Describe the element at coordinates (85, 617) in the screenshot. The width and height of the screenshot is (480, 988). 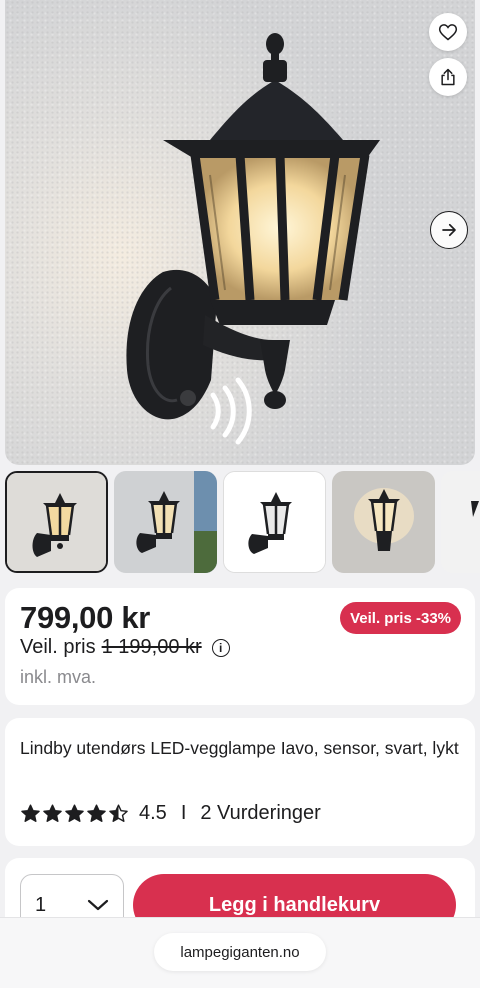
I see `current-price: 799,00 kr` at that location.